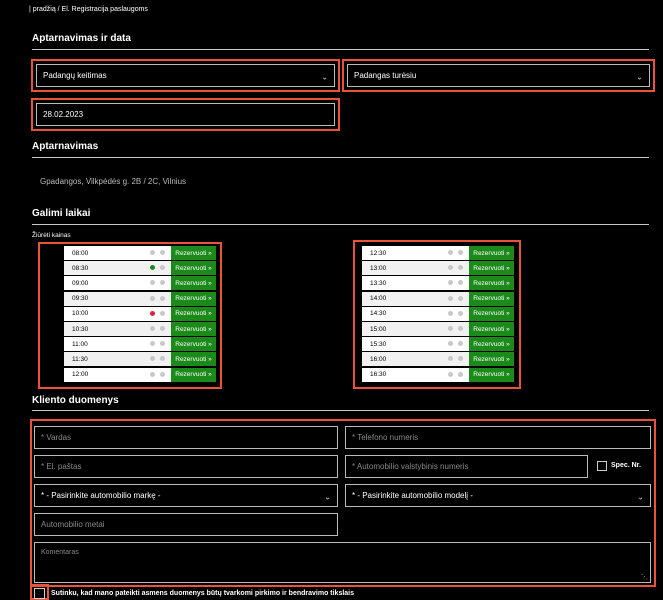 The image size is (663, 600). Describe the element at coordinates (140, 283) in the screenshot. I see `time-slot-row: 09:00 Rezervuoti »` at that location.